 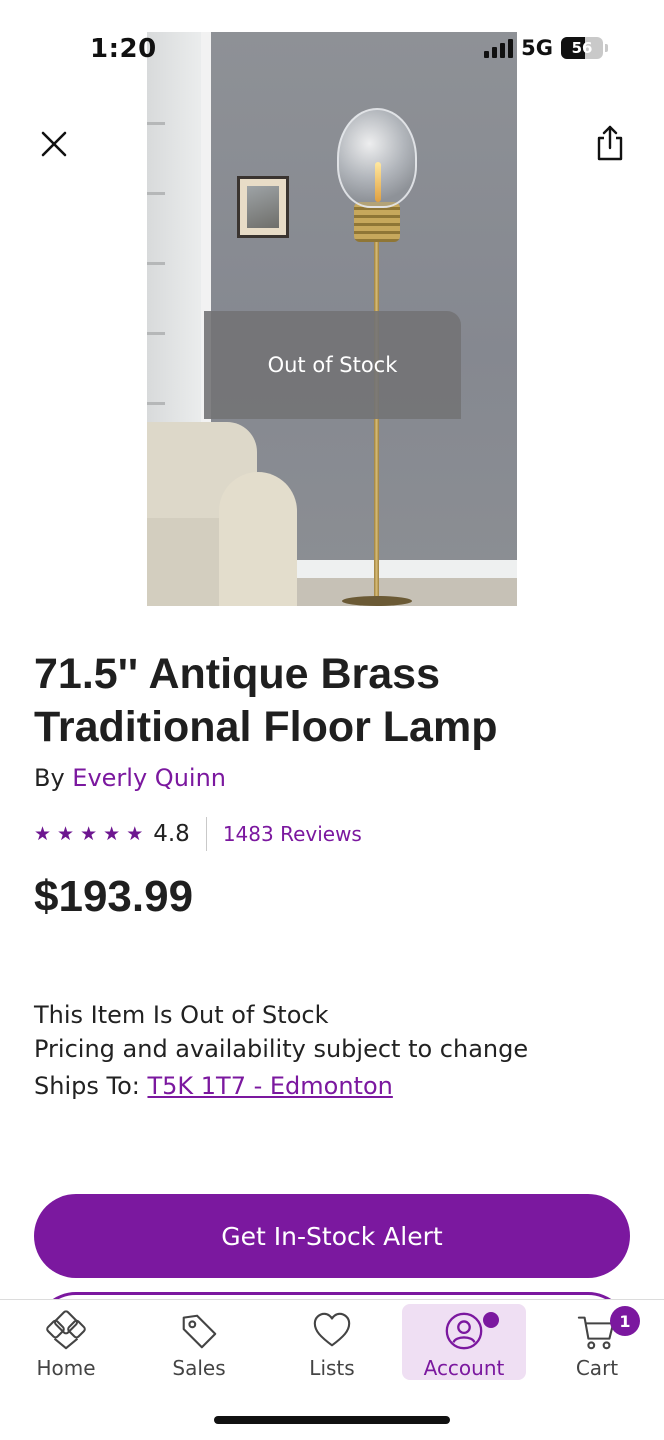 I want to click on lamp-base, so click(x=377, y=601).